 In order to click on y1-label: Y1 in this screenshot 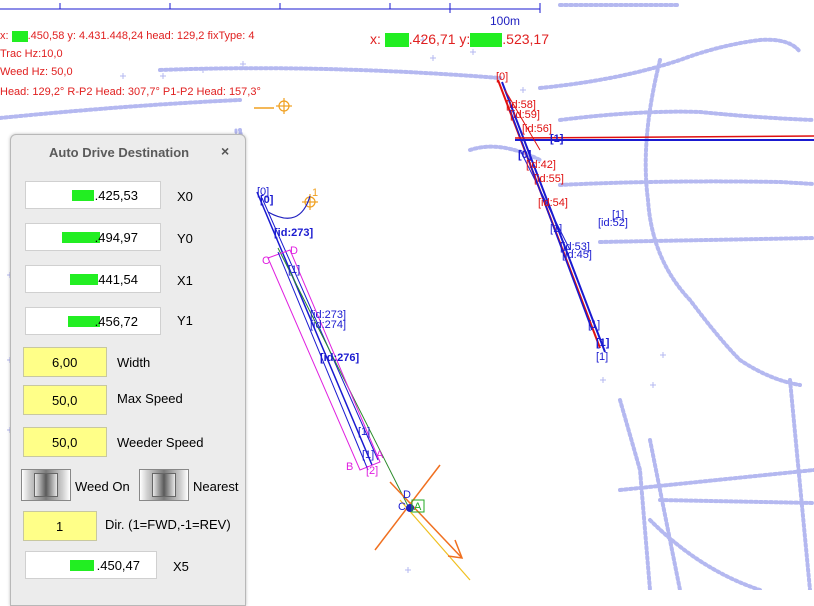, I will do `click(185, 320)`.